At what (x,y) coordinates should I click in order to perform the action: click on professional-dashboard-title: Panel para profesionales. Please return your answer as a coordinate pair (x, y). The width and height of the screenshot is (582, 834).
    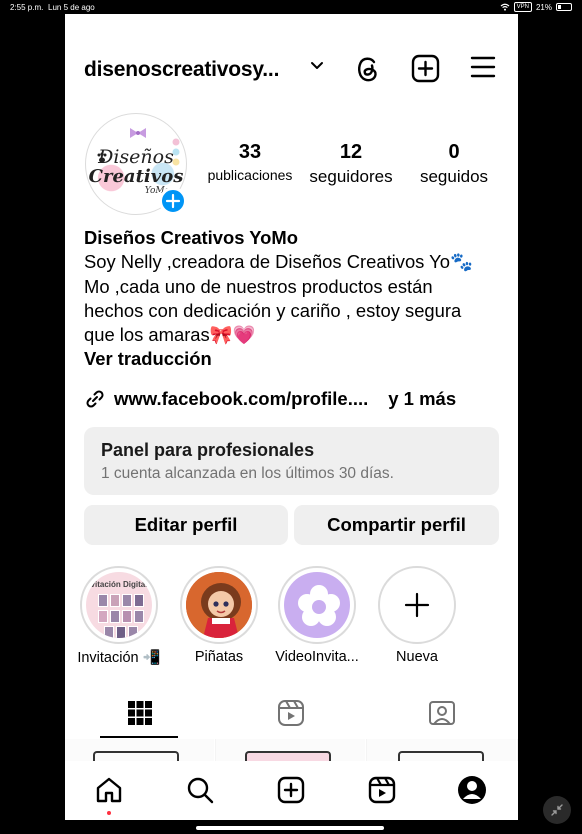
    Looking at the image, I should click on (208, 450).